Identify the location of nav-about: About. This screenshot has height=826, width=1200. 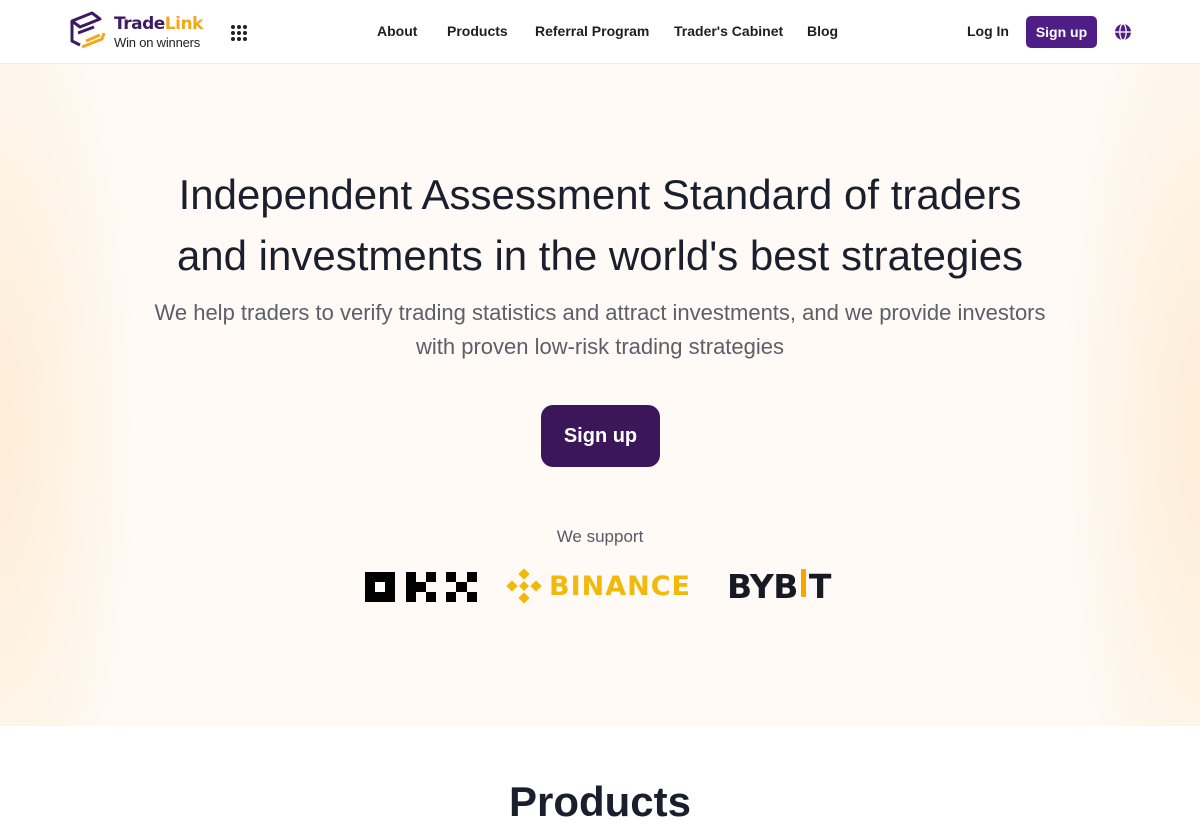
(397, 31).